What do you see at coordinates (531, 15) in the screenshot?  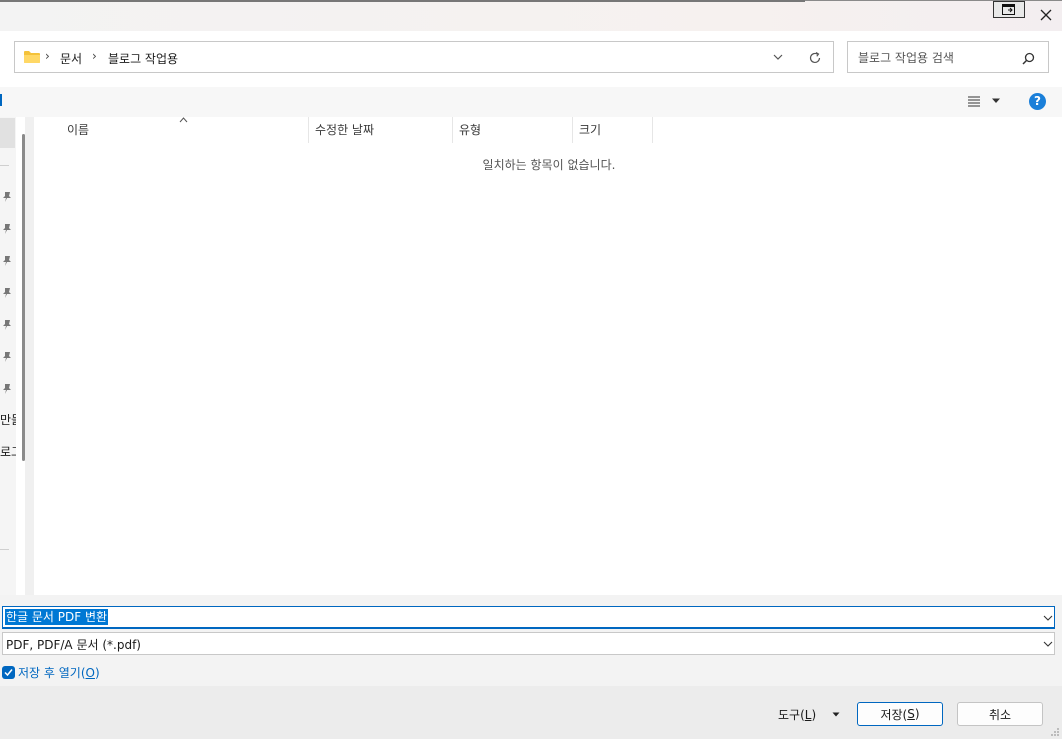 I see `title-bar` at bounding box center [531, 15].